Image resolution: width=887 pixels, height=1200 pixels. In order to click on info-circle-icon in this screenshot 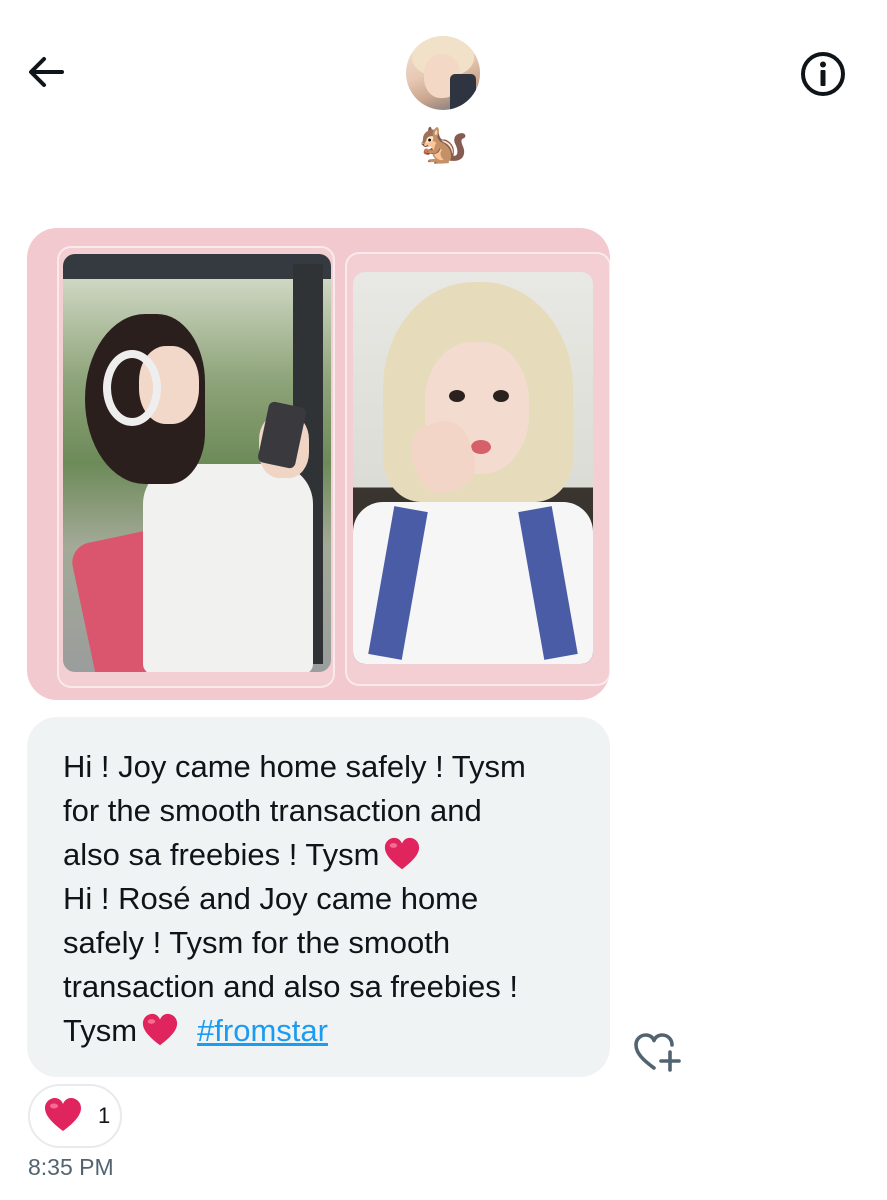, I will do `click(823, 74)`.